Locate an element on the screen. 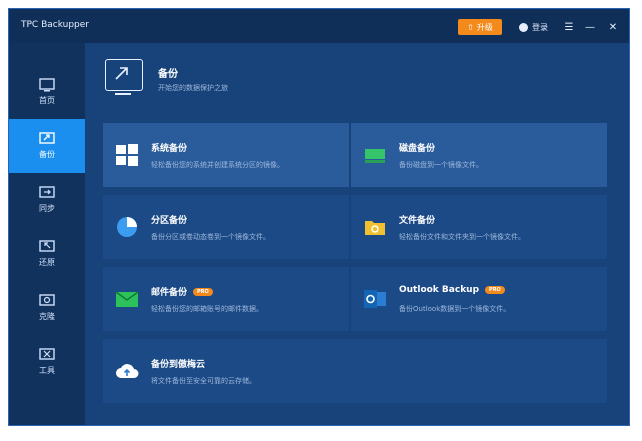 This screenshot has height=441, width=642. monitor-stand is located at coordinates (123, 94).